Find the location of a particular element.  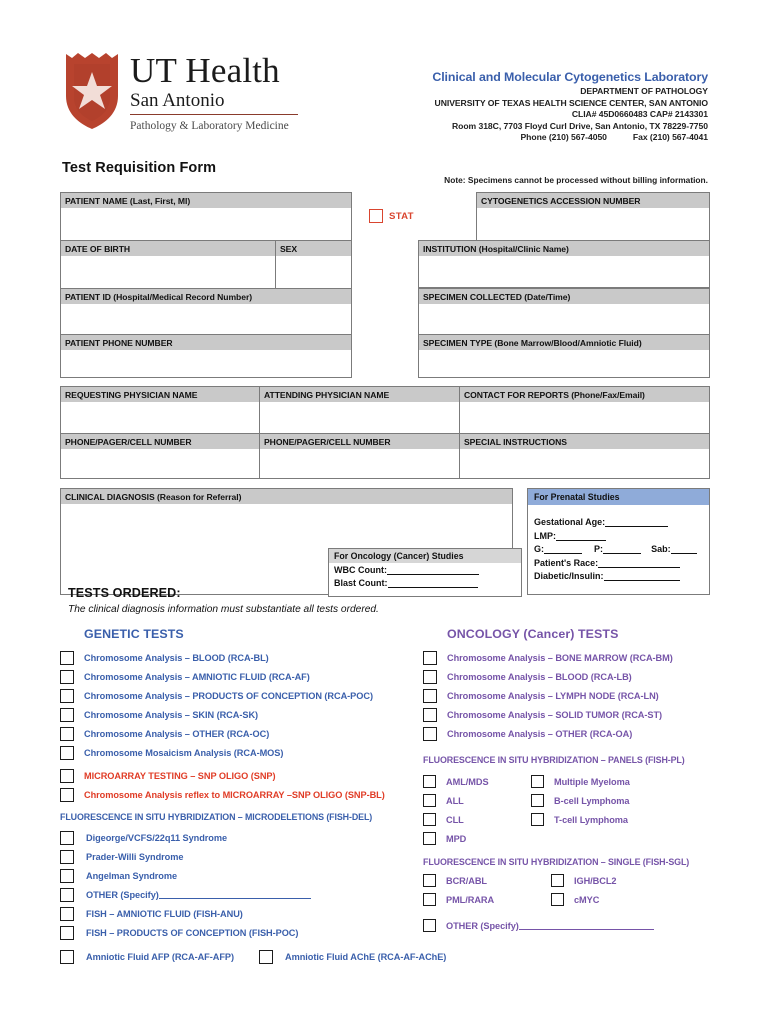

field-sex: SEX is located at coordinates (313, 265).